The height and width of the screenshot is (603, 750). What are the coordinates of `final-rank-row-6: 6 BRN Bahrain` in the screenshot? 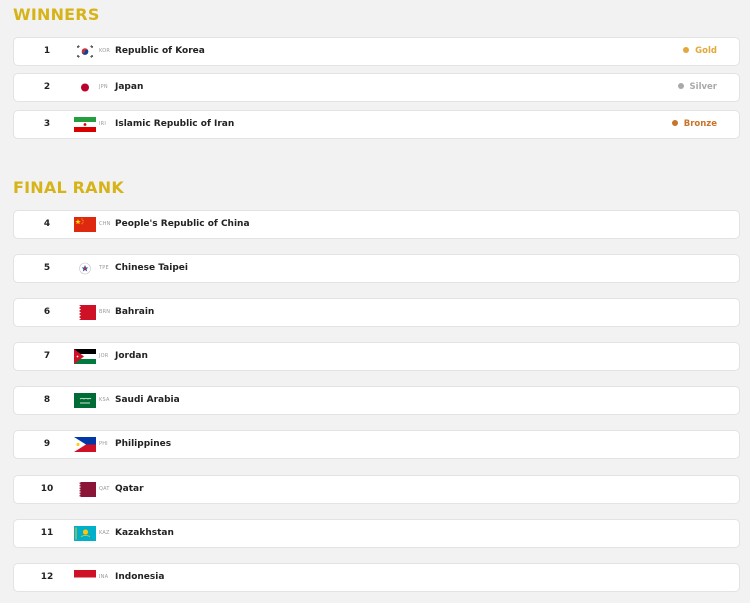 It's located at (376, 312).